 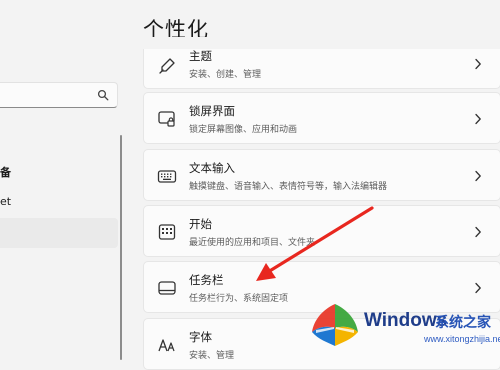 What do you see at coordinates (321, 43) in the screenshot?
I see `scroll-clip` at bounding box center [321, 43].